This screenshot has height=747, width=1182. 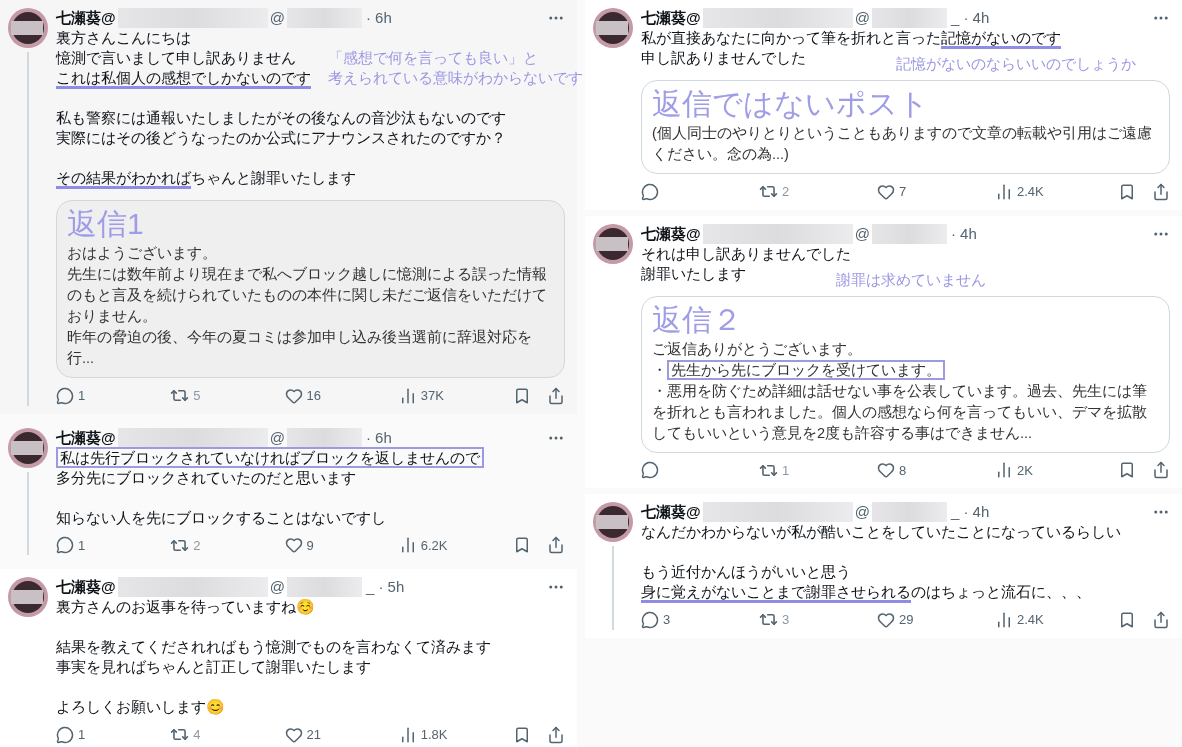 I want to click on post-text-line: 裏方さんこんにちは, so click(x=123, y=37).